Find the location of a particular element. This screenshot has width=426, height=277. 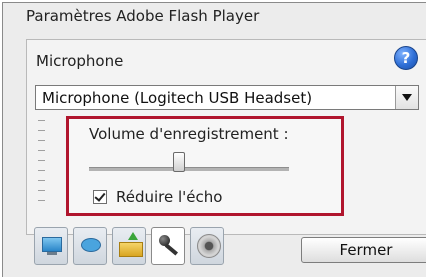

camera-icon is located at coordinates (209, 246).